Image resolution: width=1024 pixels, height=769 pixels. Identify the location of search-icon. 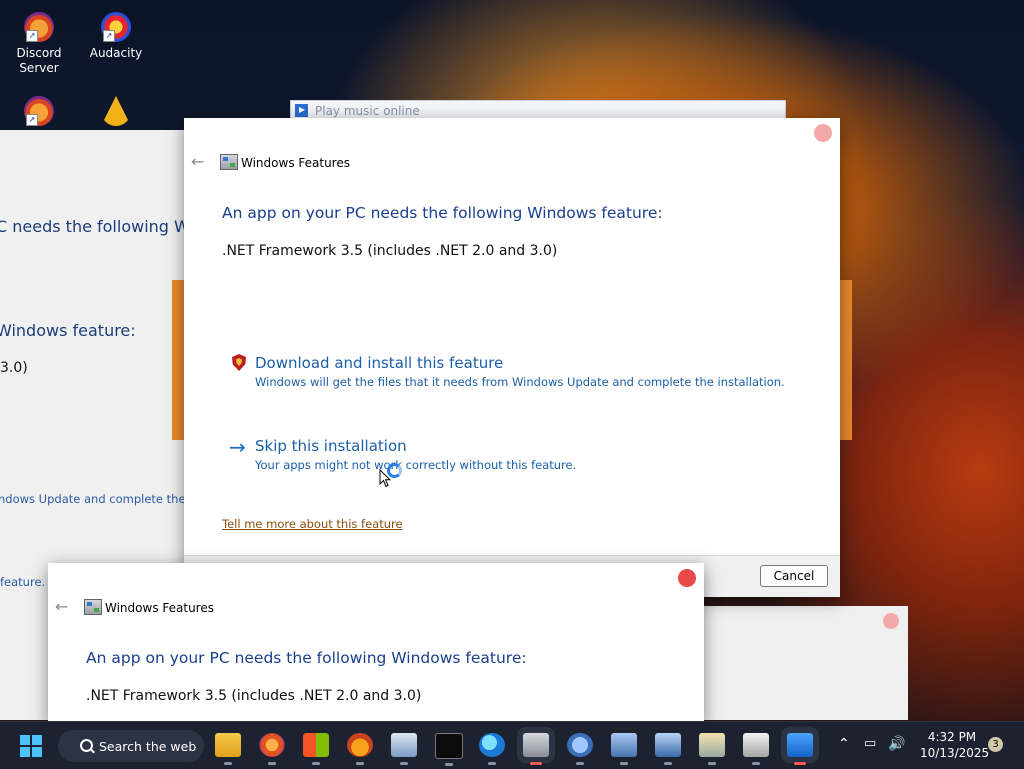
(86, 745).